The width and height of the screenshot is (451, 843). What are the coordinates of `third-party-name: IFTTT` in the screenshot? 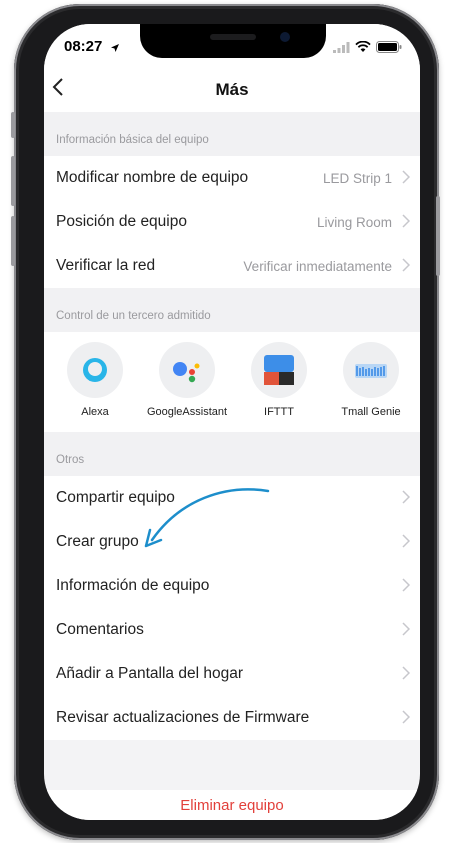 It's located at (279, 412).